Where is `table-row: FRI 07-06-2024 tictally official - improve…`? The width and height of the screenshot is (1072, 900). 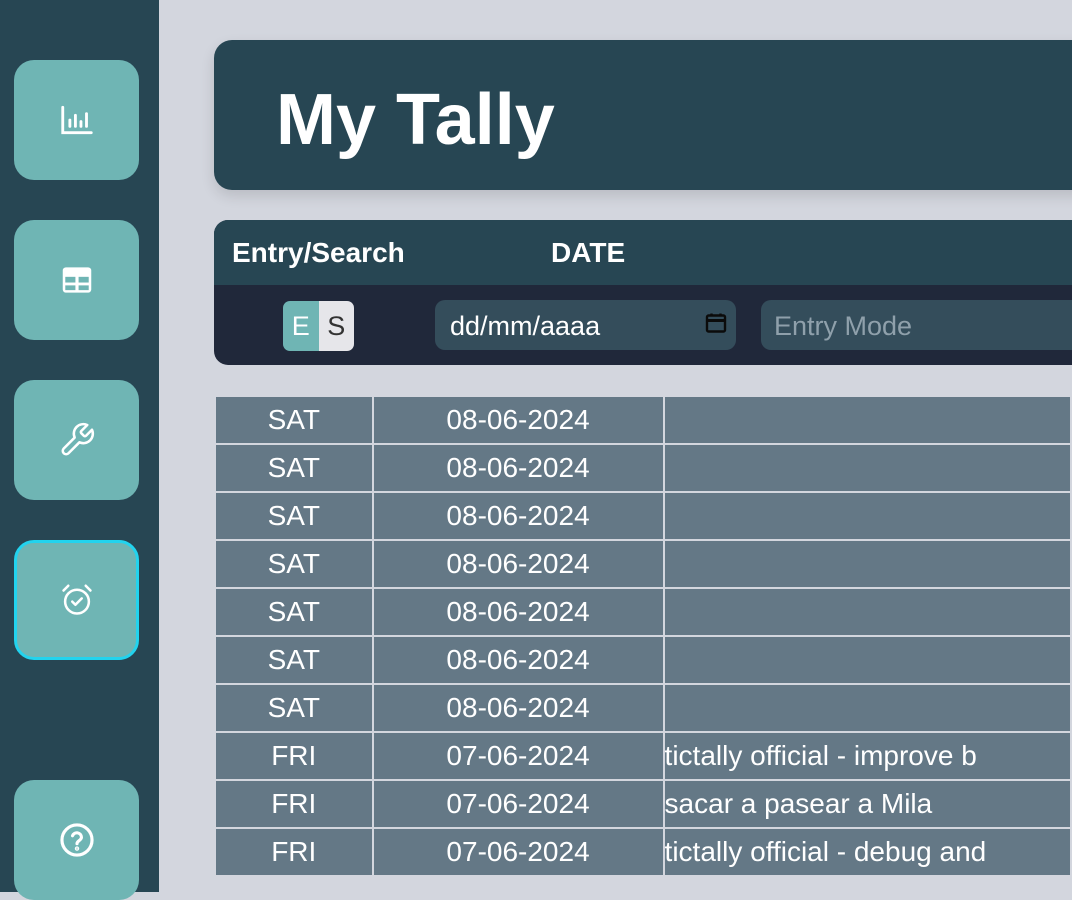 table-row: FRI 07-06-2024 tictally official - improve… is located at coordinates (643, 756).